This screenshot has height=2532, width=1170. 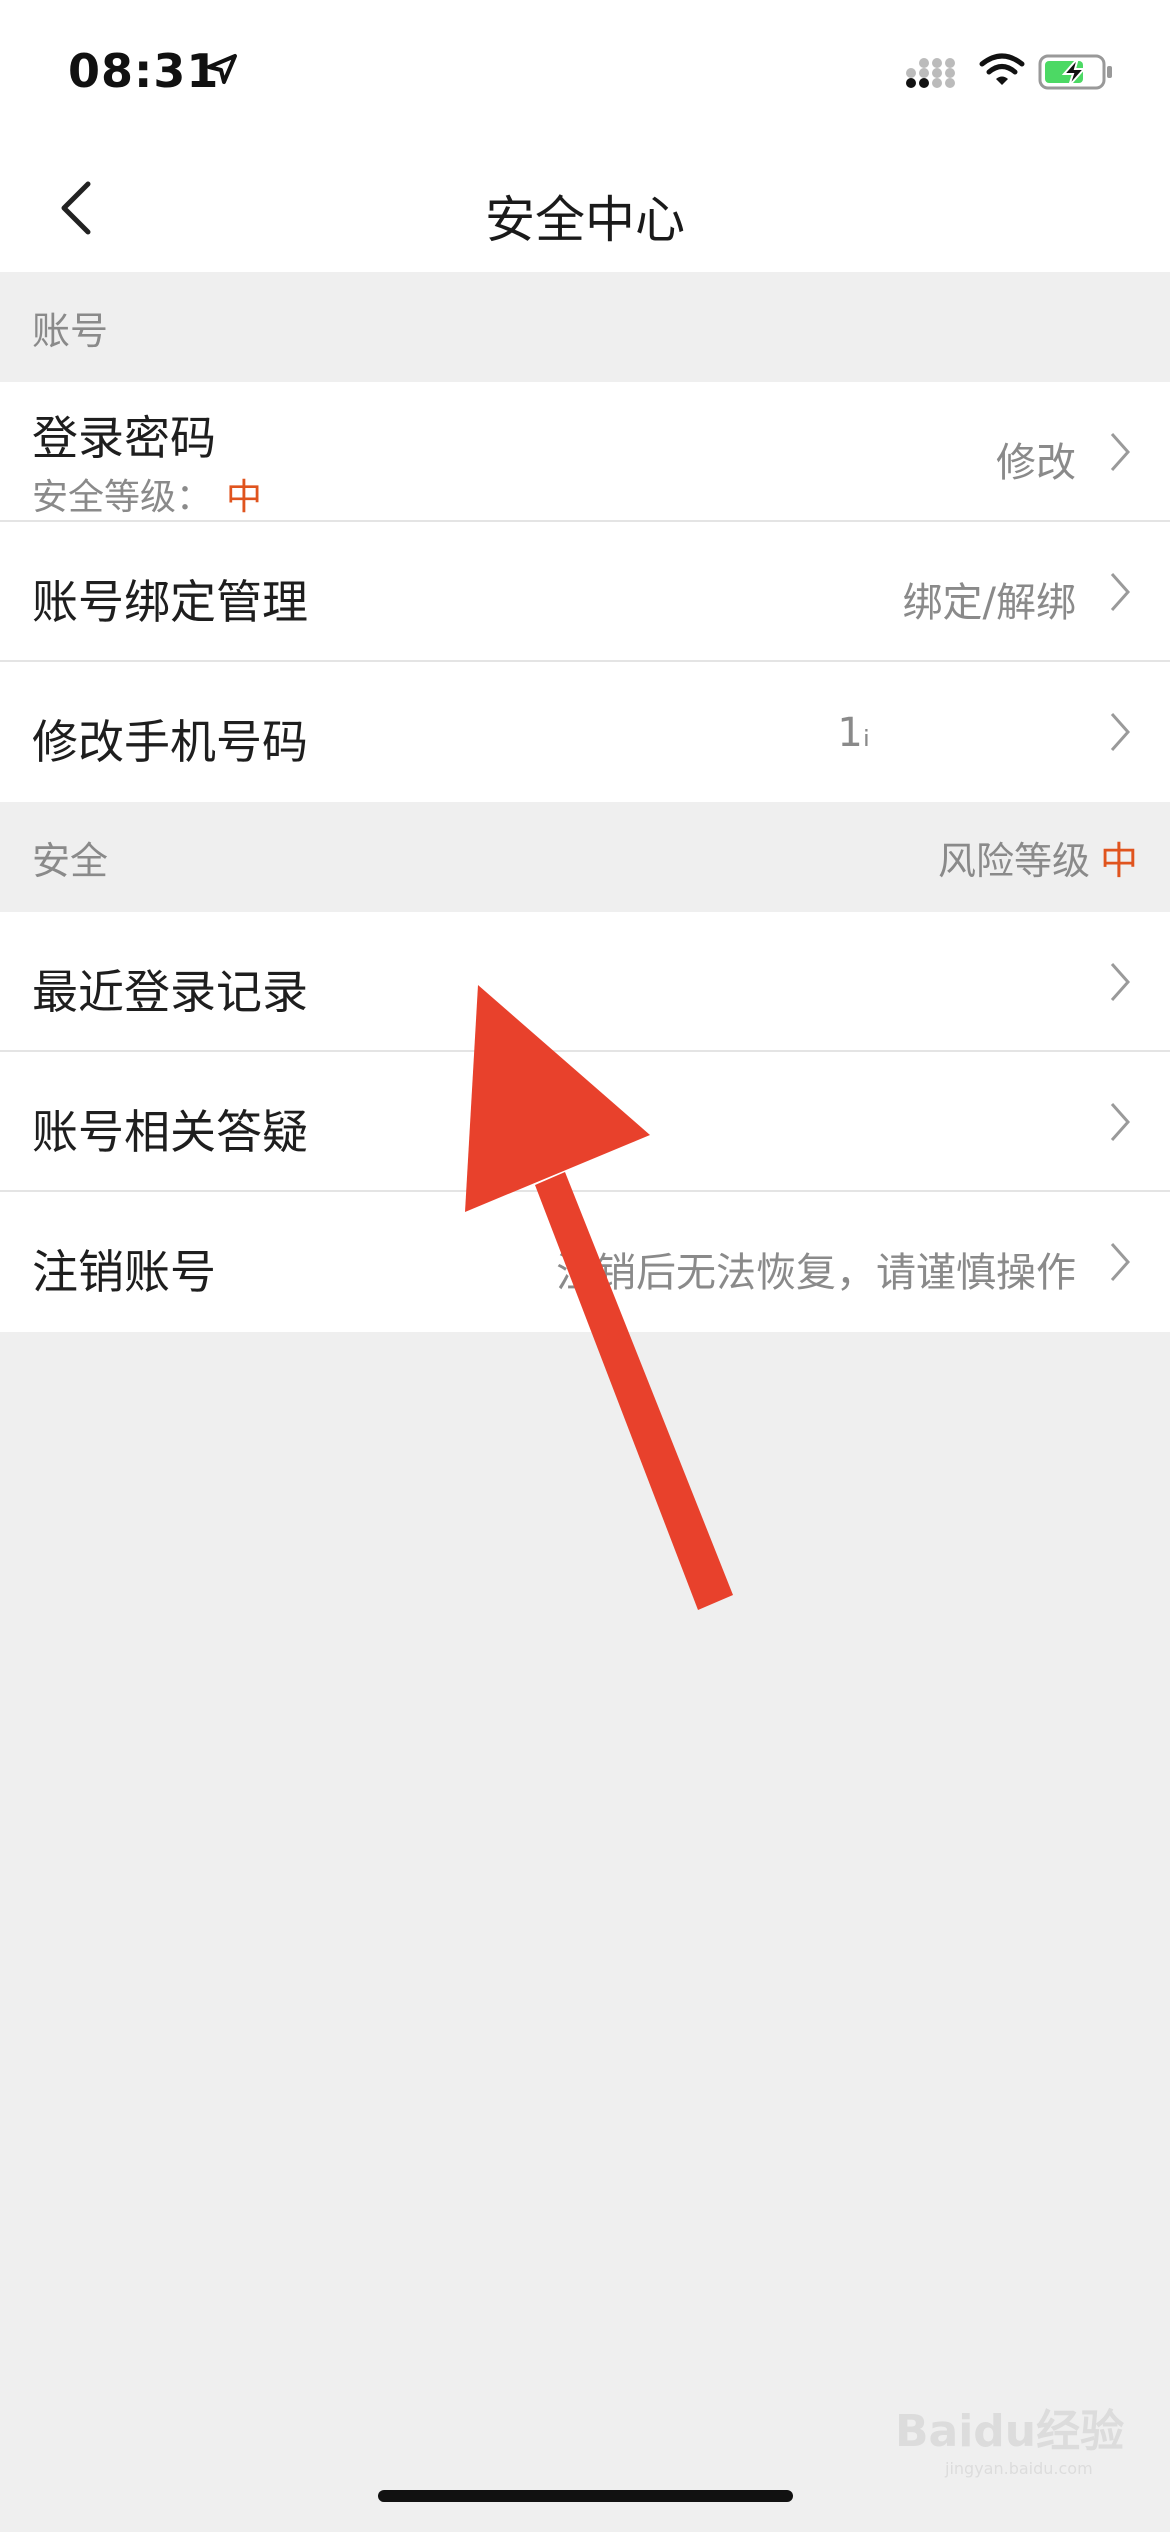 I want to click on security-level-value: 中, so click(x=244, y=497).